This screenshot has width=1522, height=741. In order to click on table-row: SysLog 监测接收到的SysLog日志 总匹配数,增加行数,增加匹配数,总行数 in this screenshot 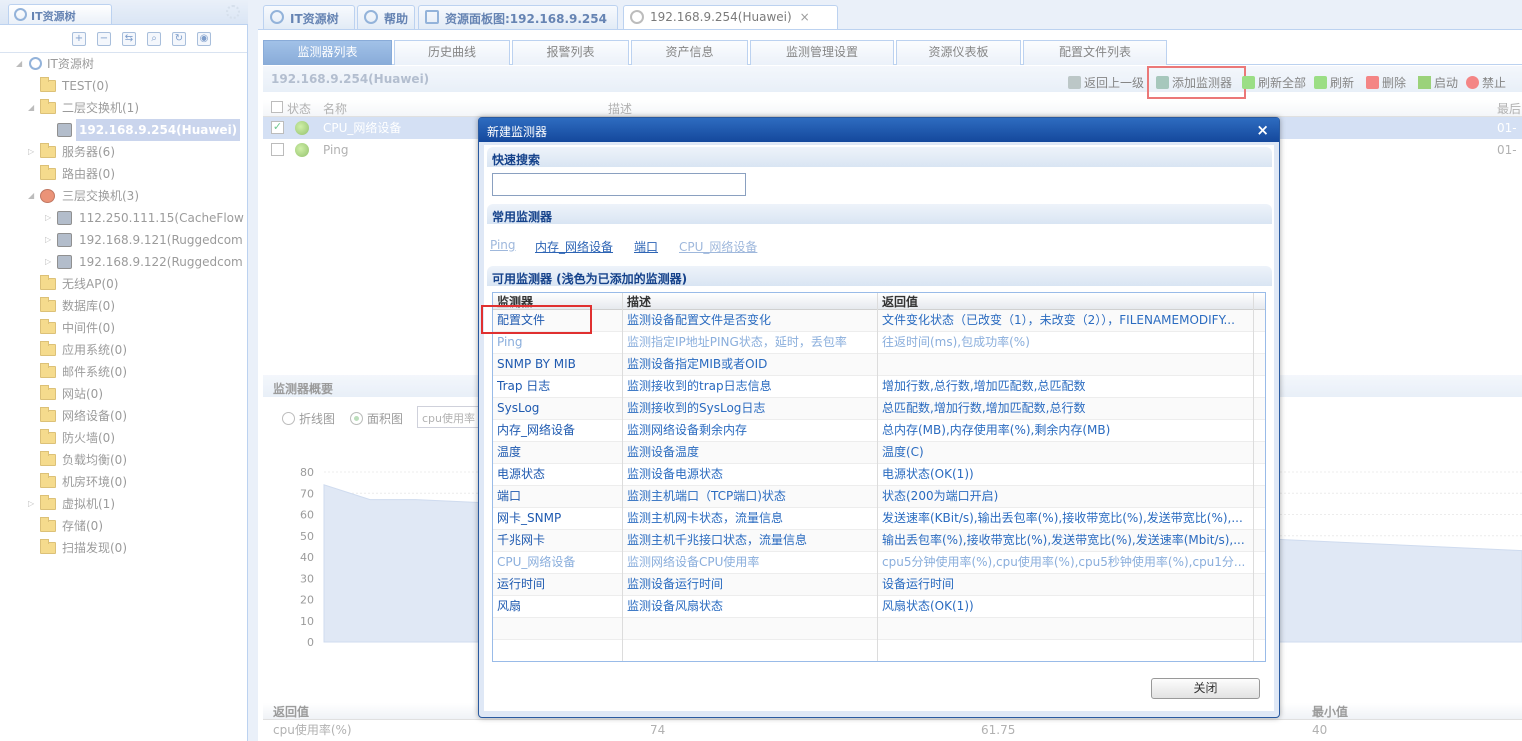, I will do `click(879, 409)`.